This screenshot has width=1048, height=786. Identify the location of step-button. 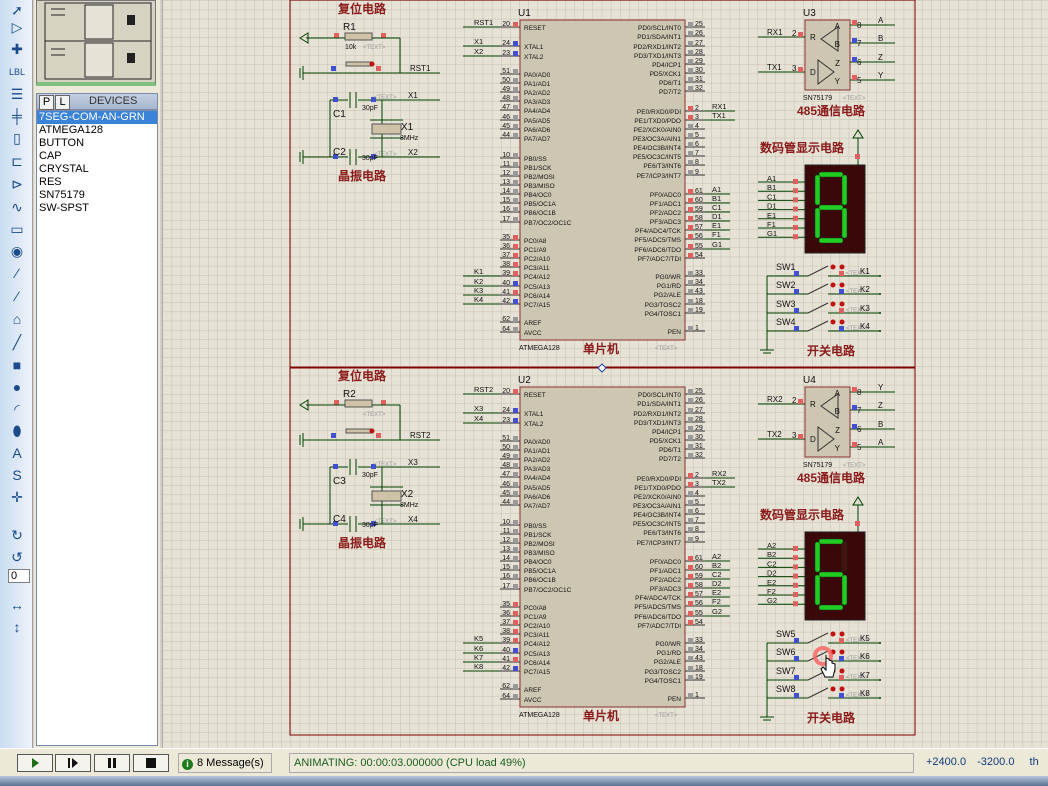
(73, 763).